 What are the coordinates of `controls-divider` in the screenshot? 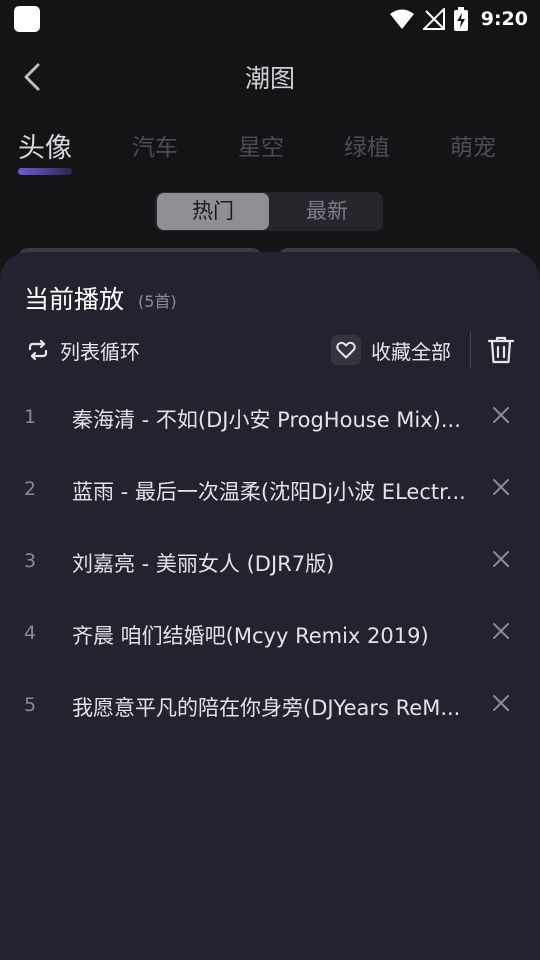 It's located at (470, 350).